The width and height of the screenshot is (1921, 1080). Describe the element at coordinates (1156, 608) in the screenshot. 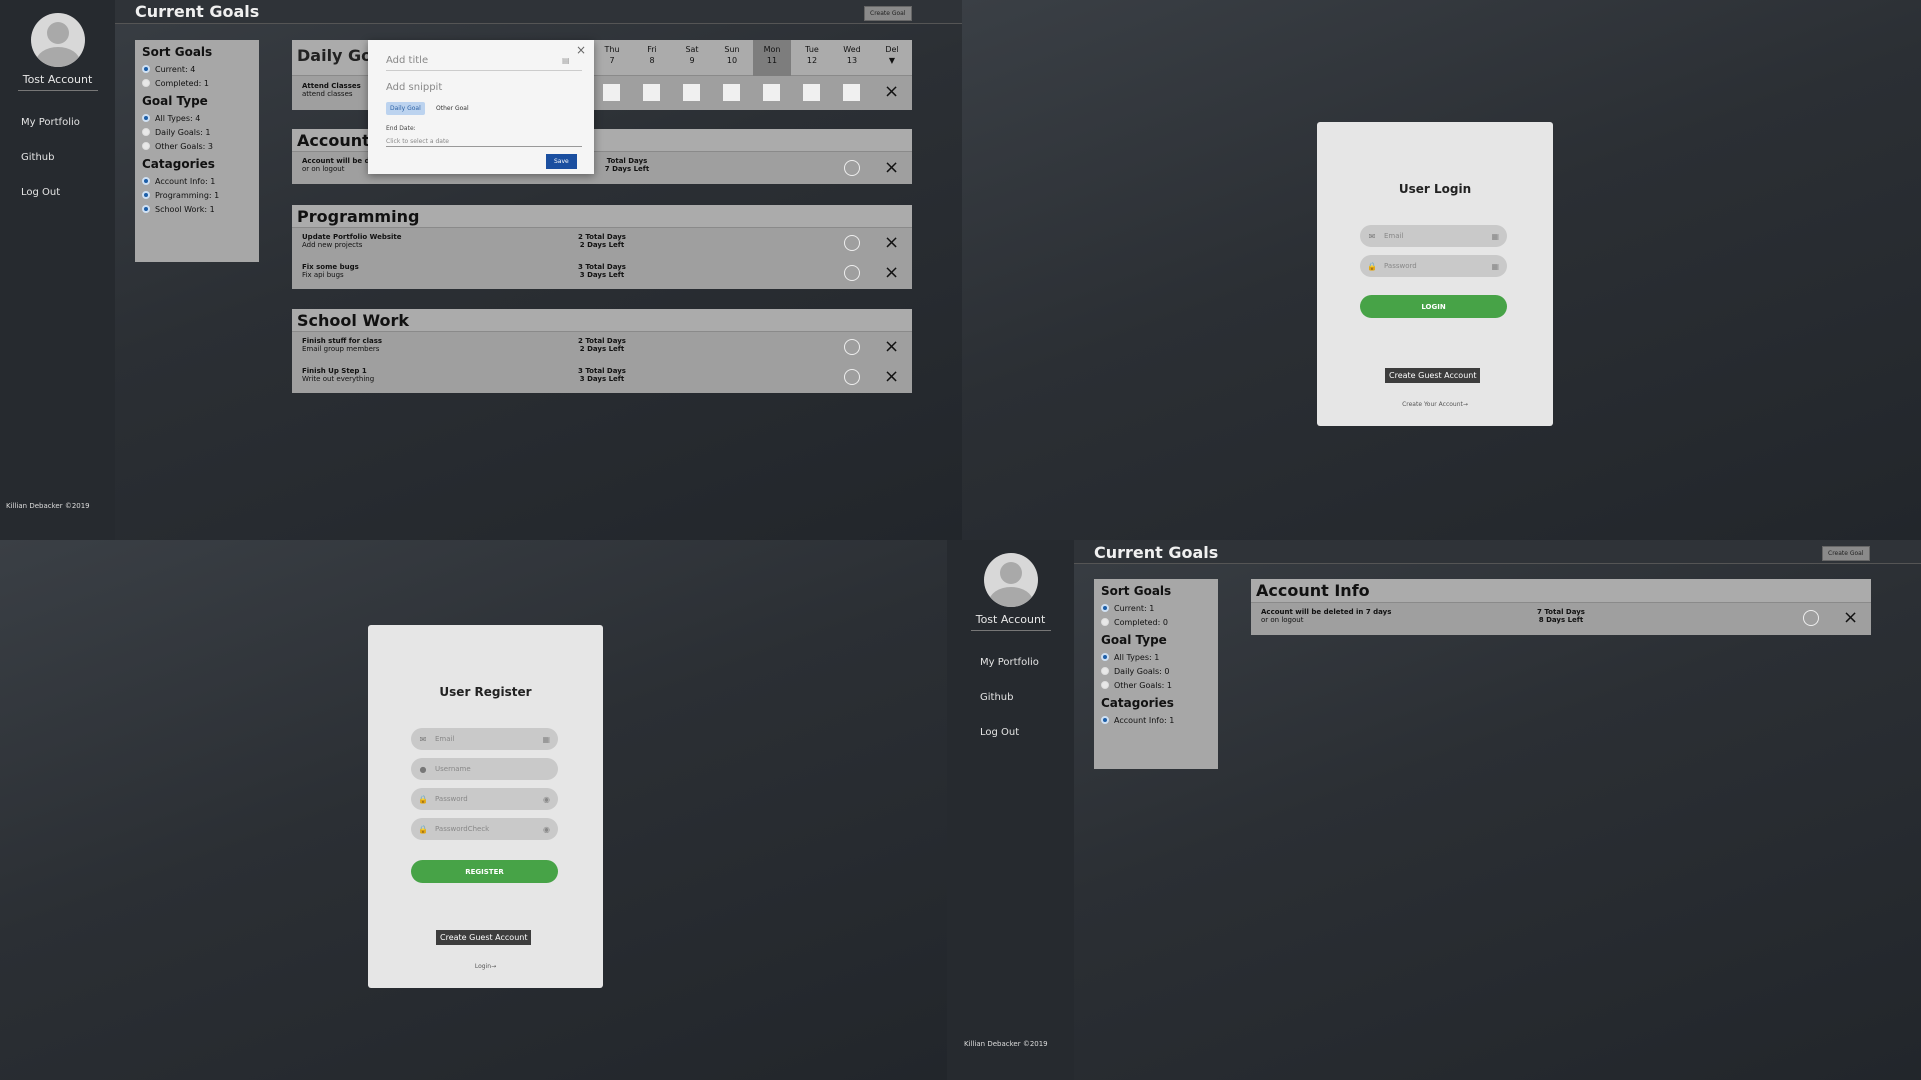

I see `filter-current: Current: 1` at that location.